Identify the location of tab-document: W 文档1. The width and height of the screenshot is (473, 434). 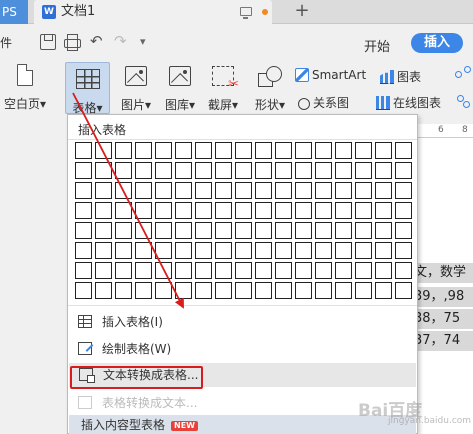
(153, 12).